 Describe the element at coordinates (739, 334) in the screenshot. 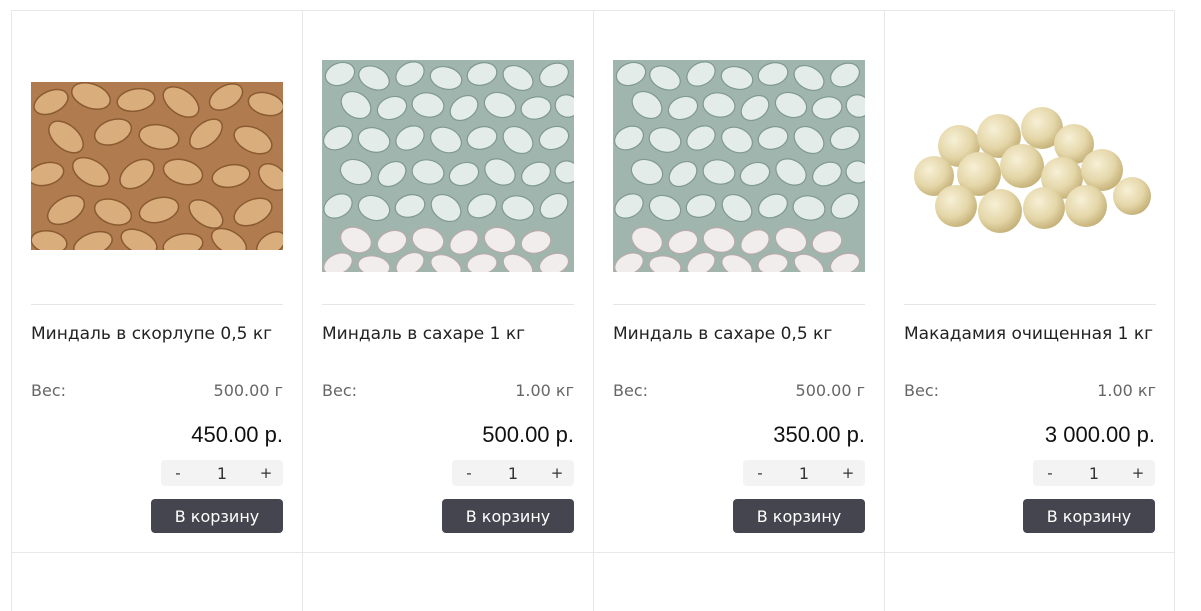

I see `product-title: Миндаль в сахаре 0,5 кг` at that location.